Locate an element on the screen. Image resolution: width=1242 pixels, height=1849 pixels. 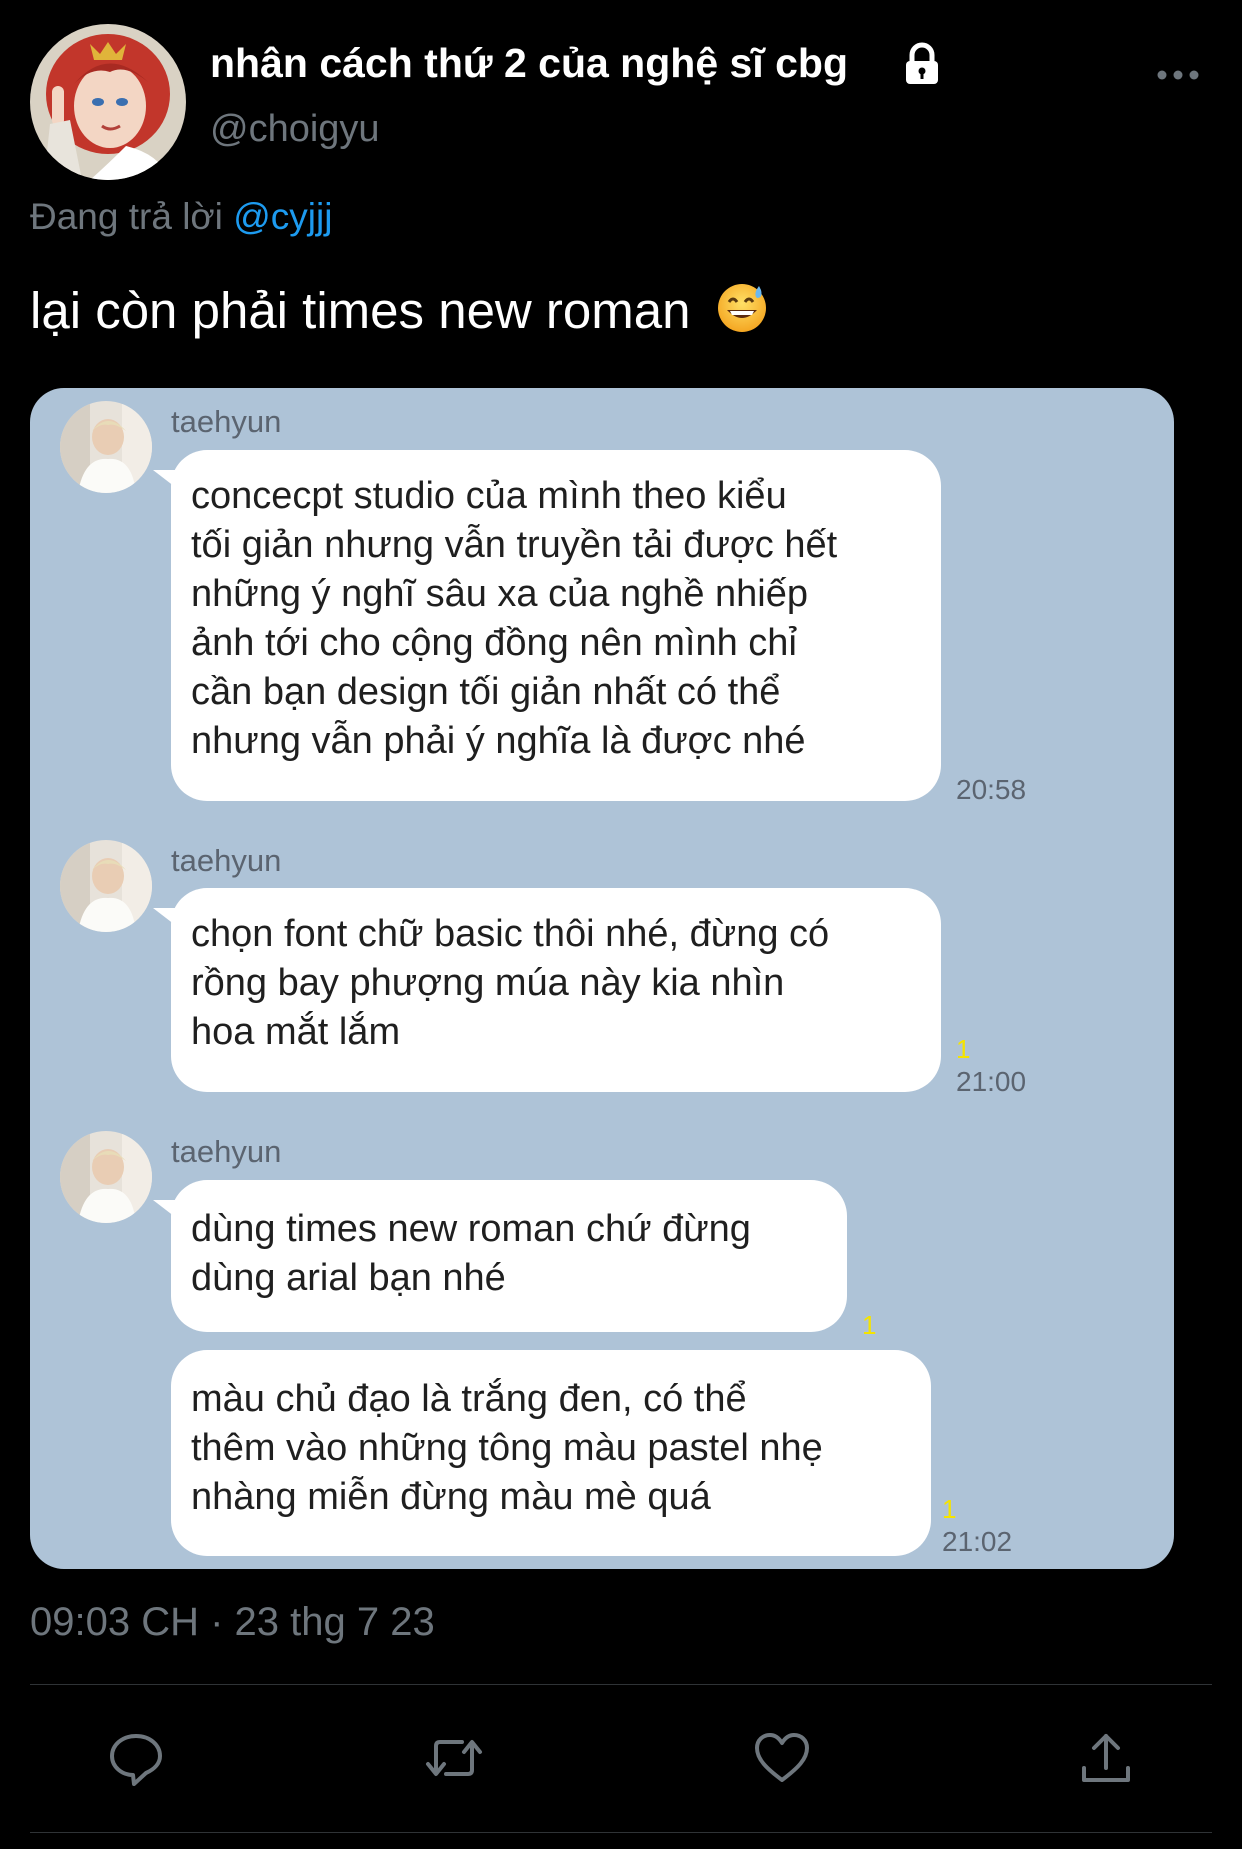
chat-line: nhàng miễn đừng màu mè quá is located at coordinates (451, 1497).